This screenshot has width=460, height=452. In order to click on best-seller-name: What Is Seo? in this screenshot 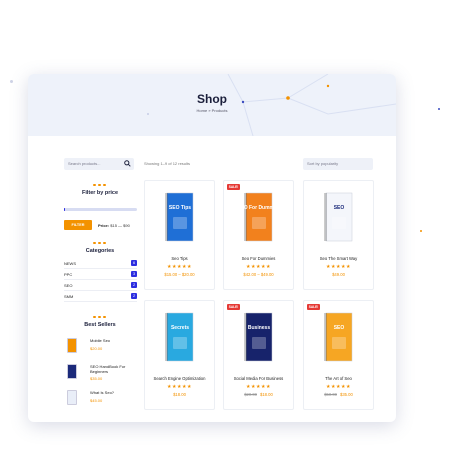, I will do `click(115, 392)`.